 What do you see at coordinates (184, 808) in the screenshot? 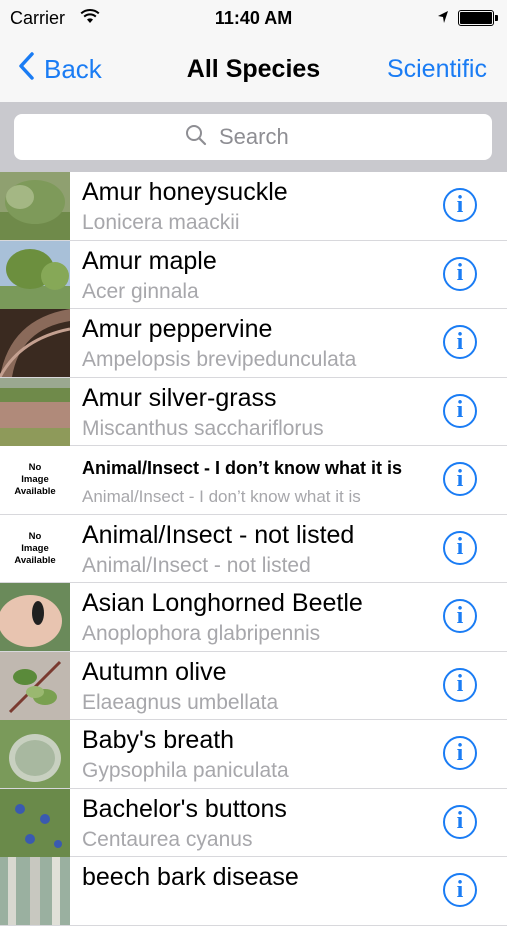
I see `common-name: Bachelor's buttons` at bounding box center [184, 808].